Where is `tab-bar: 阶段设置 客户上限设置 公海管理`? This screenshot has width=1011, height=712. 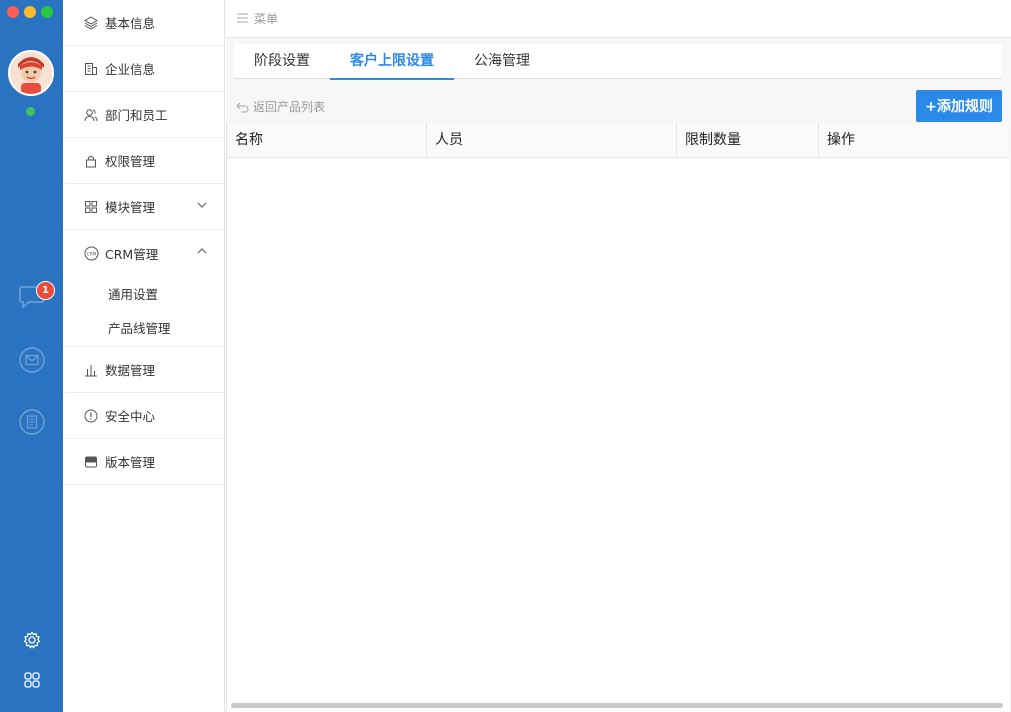 tab-bar: 阶段设置 客户上限设置 公海管理 is located at coordinates (618, 62).